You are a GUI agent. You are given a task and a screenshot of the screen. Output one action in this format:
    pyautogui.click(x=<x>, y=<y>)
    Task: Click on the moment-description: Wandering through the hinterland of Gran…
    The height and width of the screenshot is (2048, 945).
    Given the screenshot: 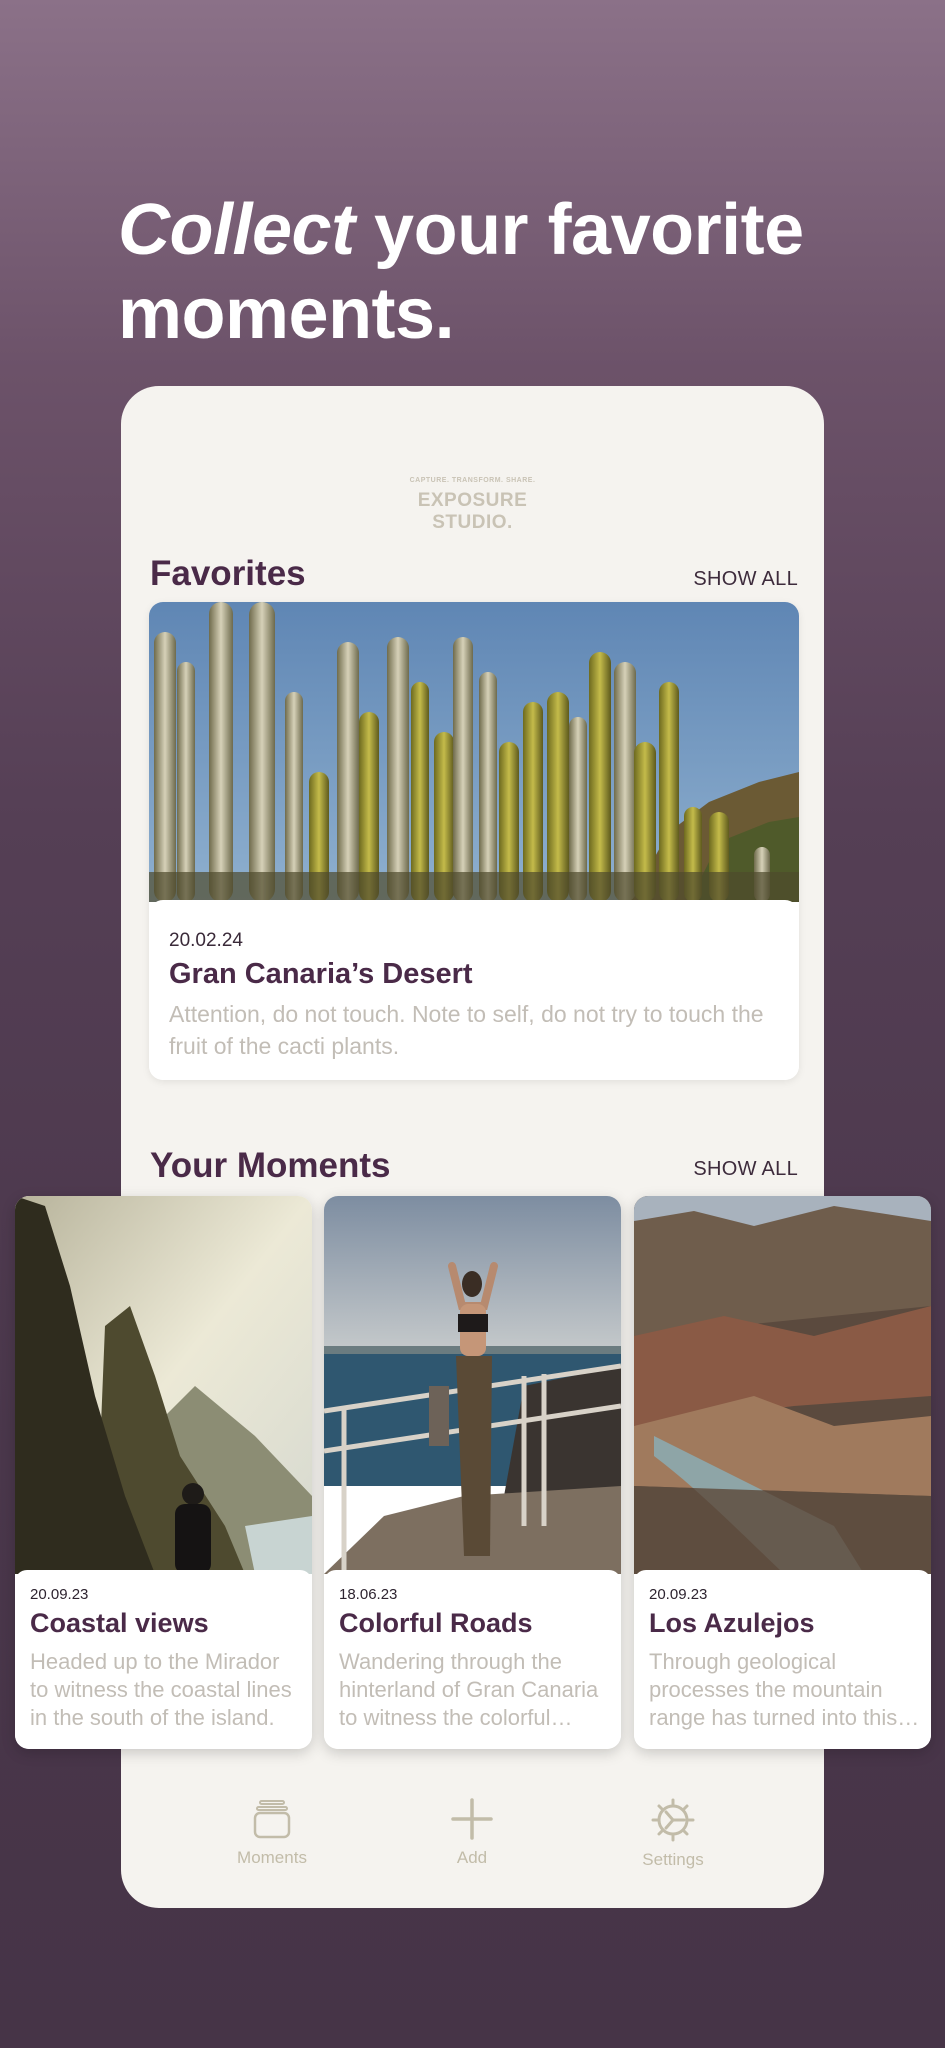 What is the action you would take?
    pyautogui.click(x=469, y=1689)
    